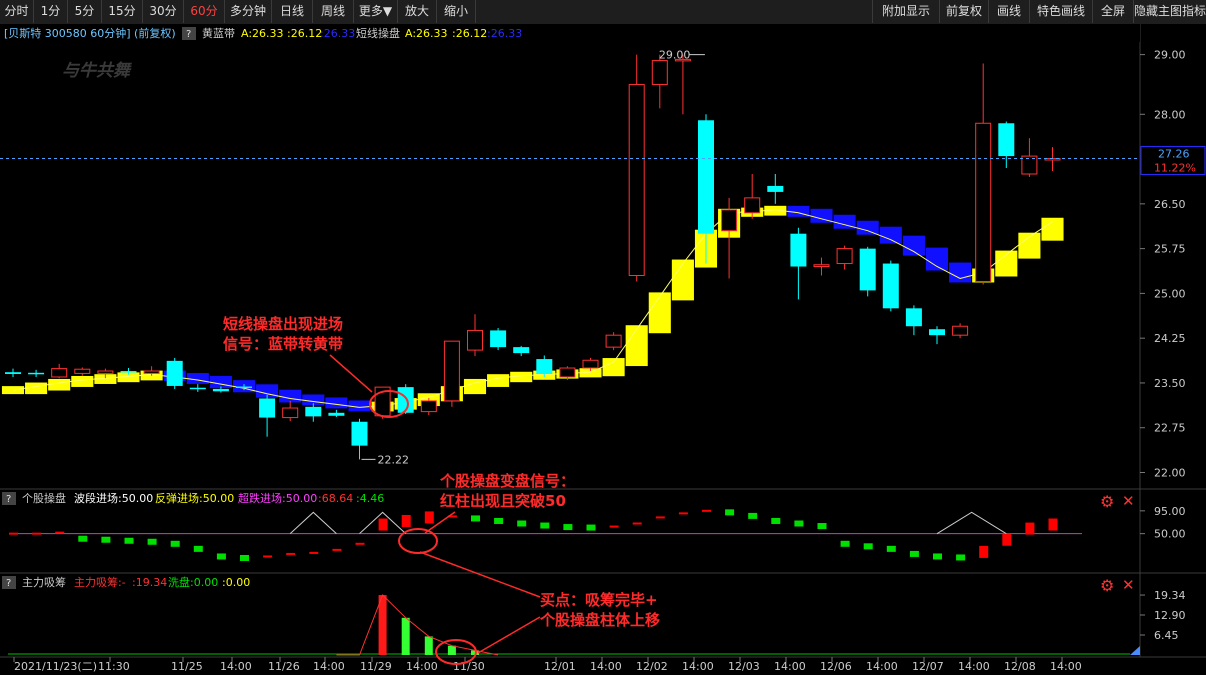 This screenshot has width=1206, height=675. What do you see at coordinates (337, 33) in the screenshot?
I see `indicator-1-value-c: :26.33` at bounding box center [337, 33].